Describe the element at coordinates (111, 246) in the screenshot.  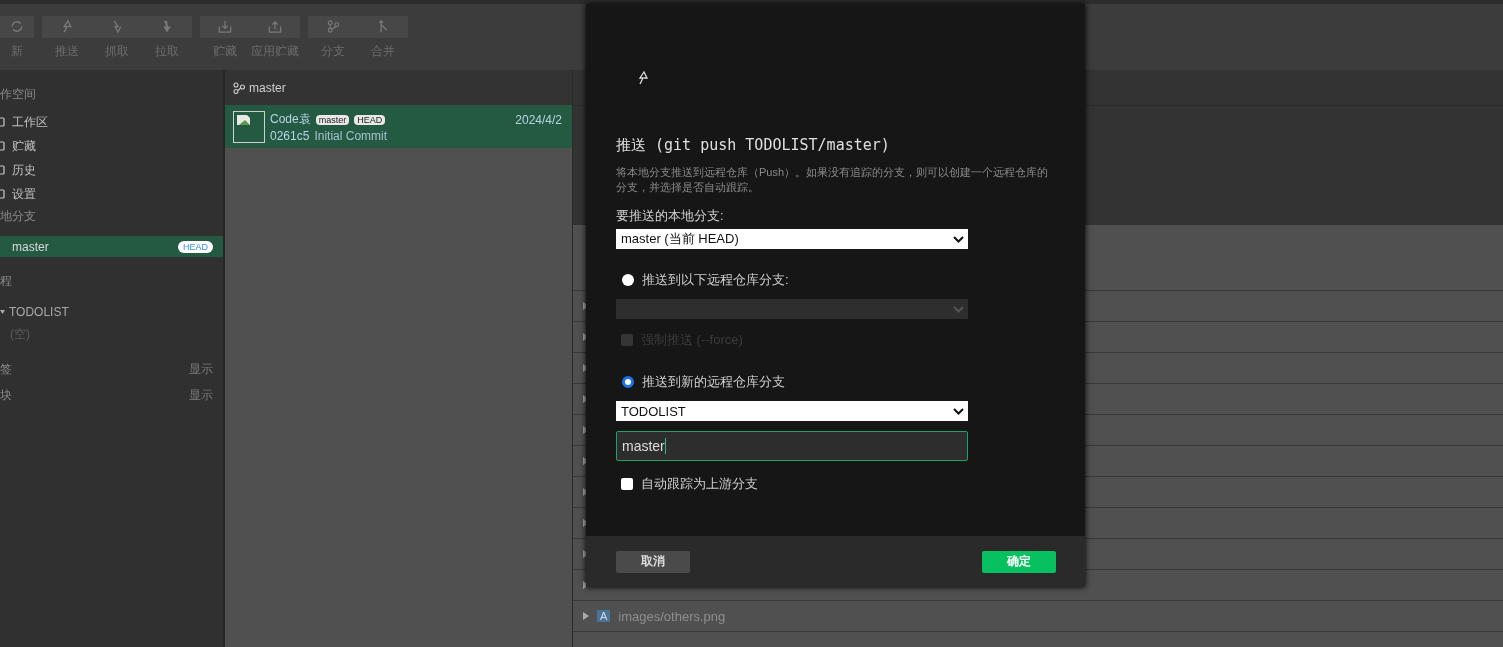
I see `branch-item: master HEAD` at that location.